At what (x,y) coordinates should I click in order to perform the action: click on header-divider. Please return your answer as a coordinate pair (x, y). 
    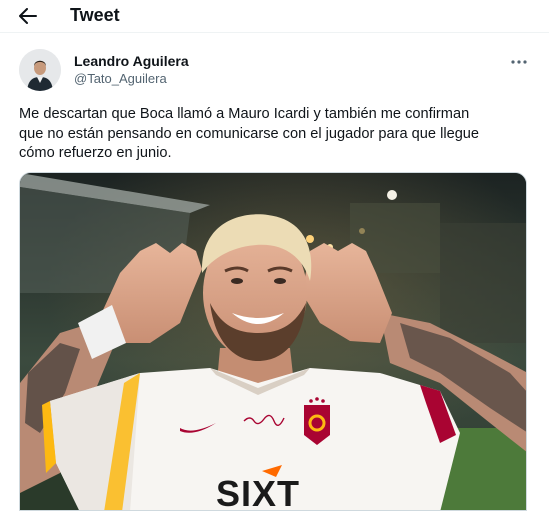
    Looking at the image, I should click on (274, 32).